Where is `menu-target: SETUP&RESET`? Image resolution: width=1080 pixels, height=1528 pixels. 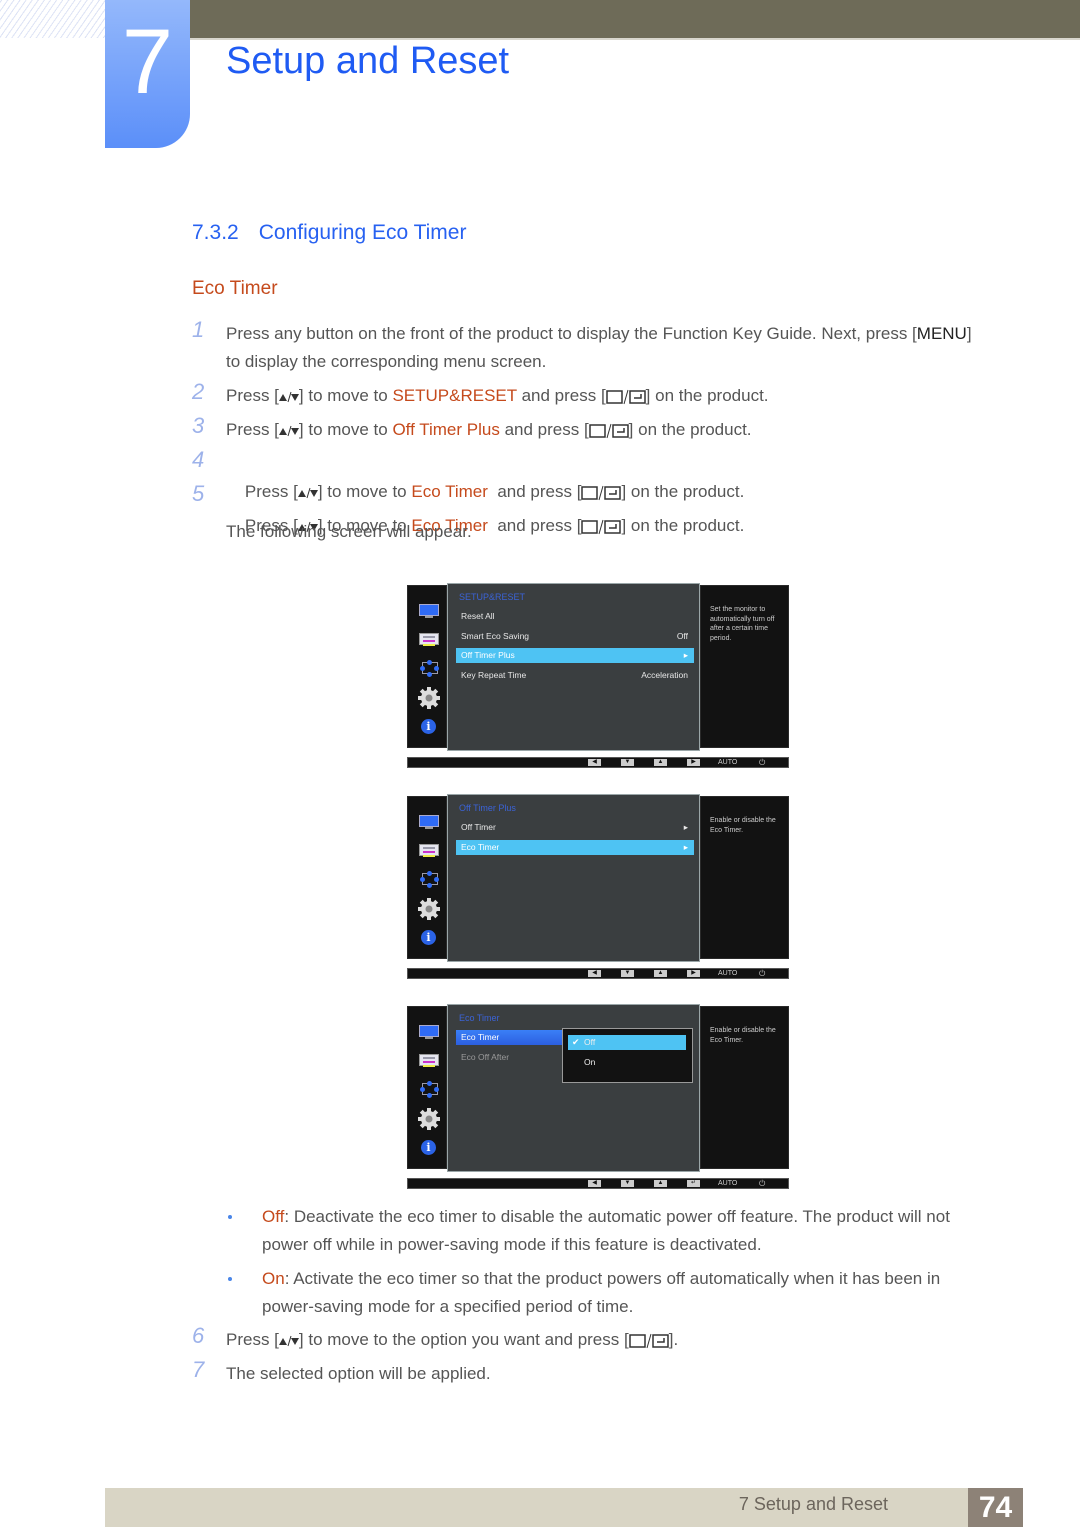 menu-target: SETUP&RESET is located at coordinates (454, 395).